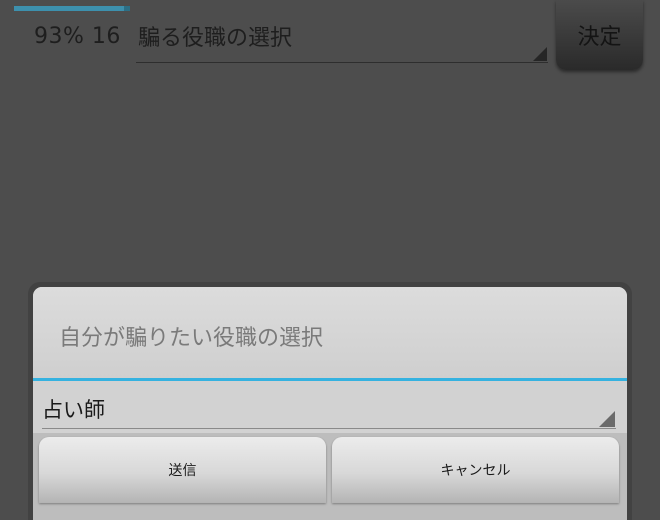 This screenshot has width=660, height=520. I want to click on role-spinner-label: 騙る役職の選択, so click(215, 38).